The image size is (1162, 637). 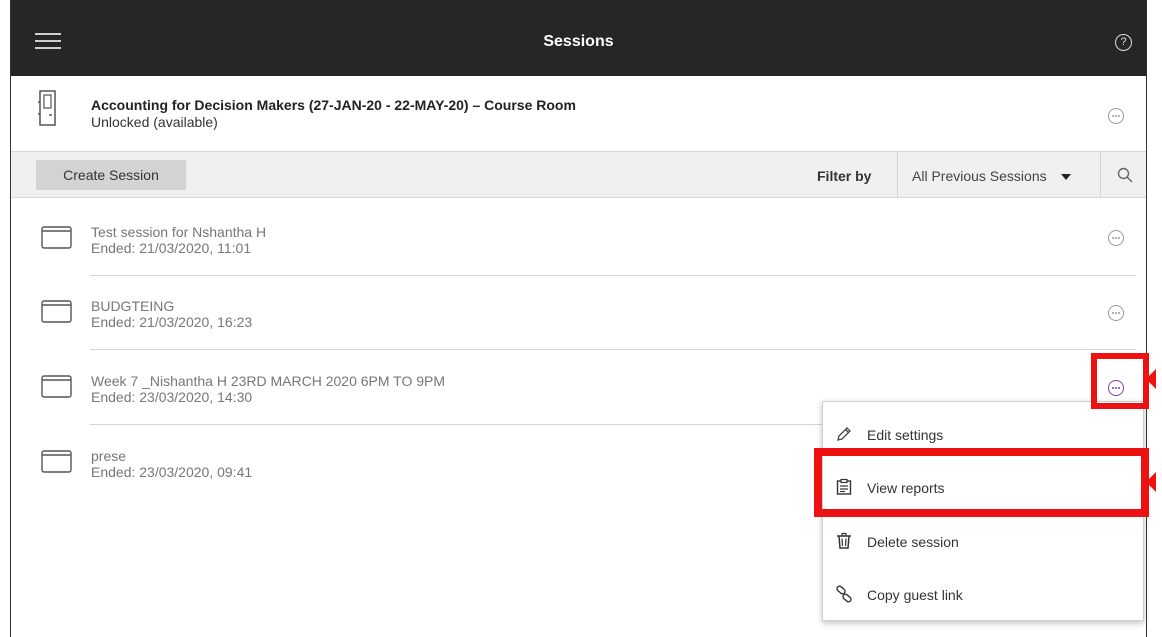 I want to click on session-ended: Ended: 23/03/2020, 14:30, so click(x=172, y=397).